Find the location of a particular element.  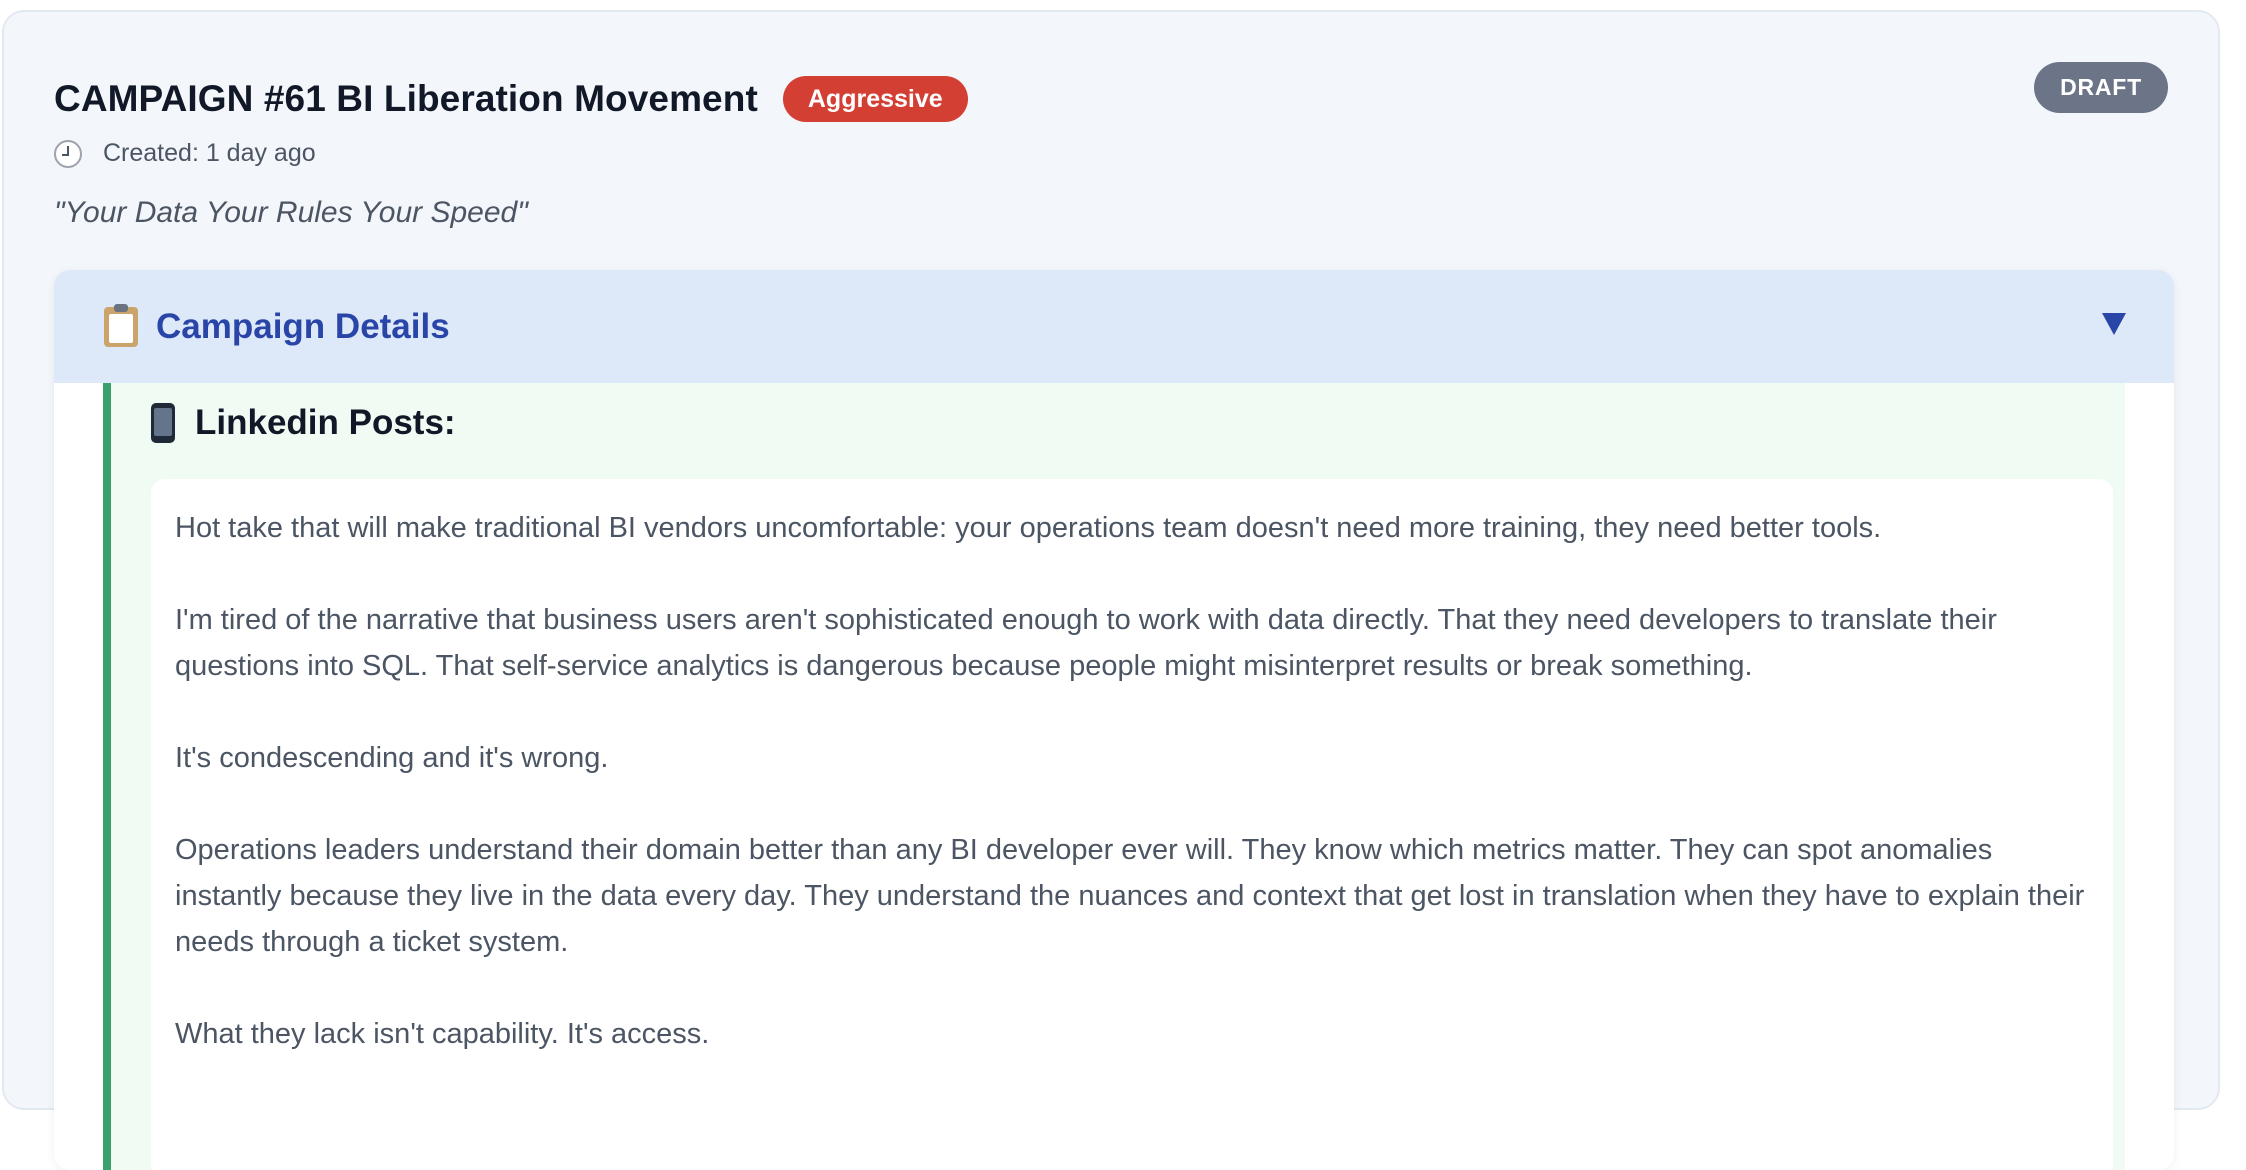

clipboard-icon is located at coordinates (121, 325).